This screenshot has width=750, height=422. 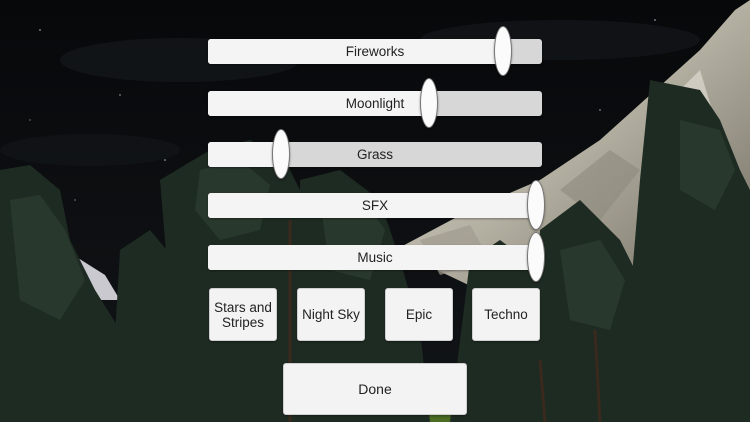 I want to click on sfx-volume-slider: SFX, so click(x=377, y=205).